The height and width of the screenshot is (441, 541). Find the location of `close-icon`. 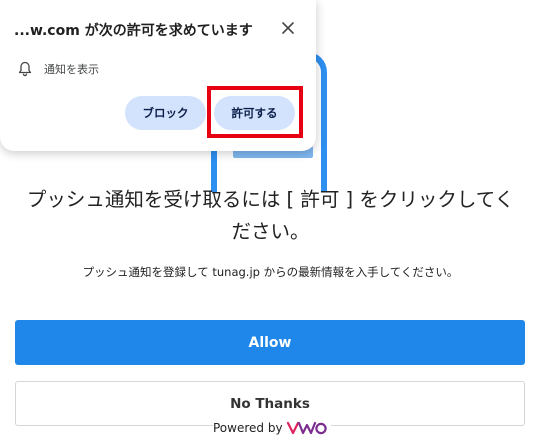

close-icon is located at coordinates (288, 28).